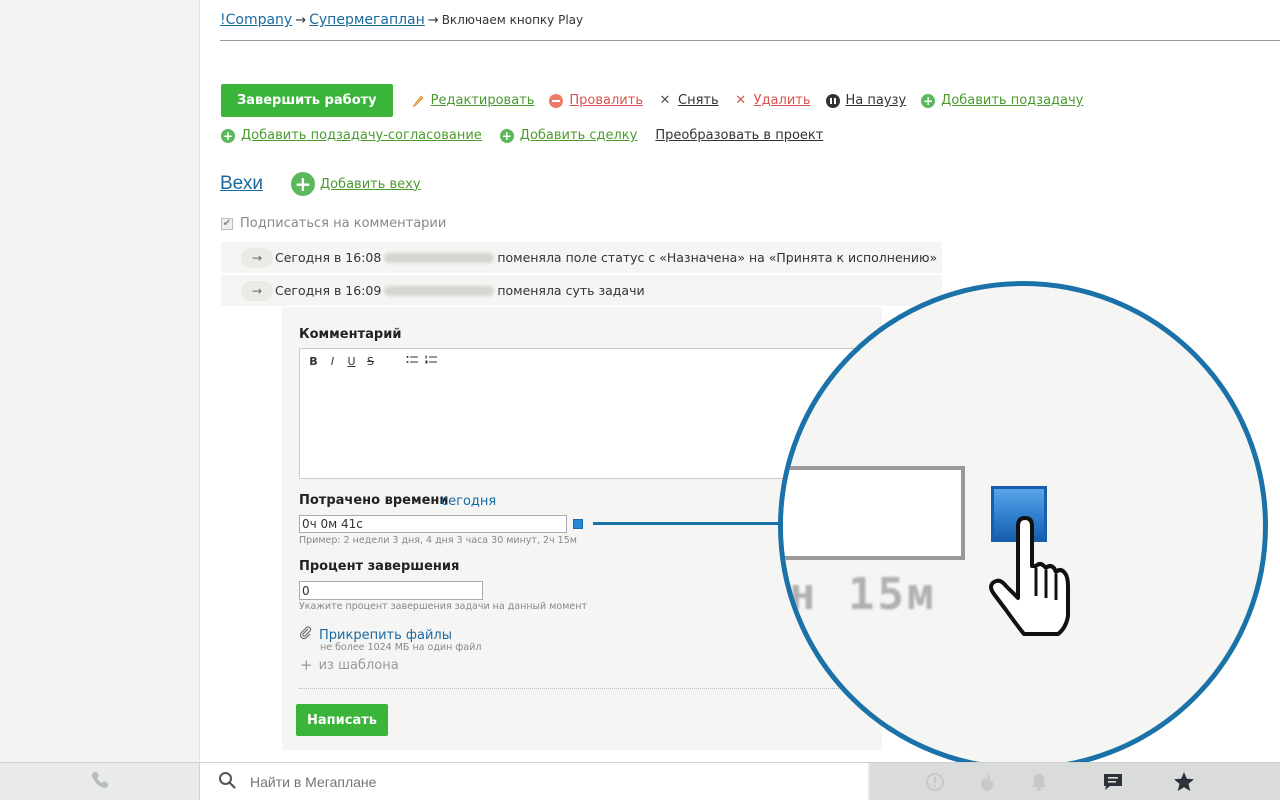 Image resolution: width=1280 pixels, height=800 pixels. What do you see at coordinates (556, 100) in the screenshot?
I see `minus-circle-icon` at bounding box center [556, 100].